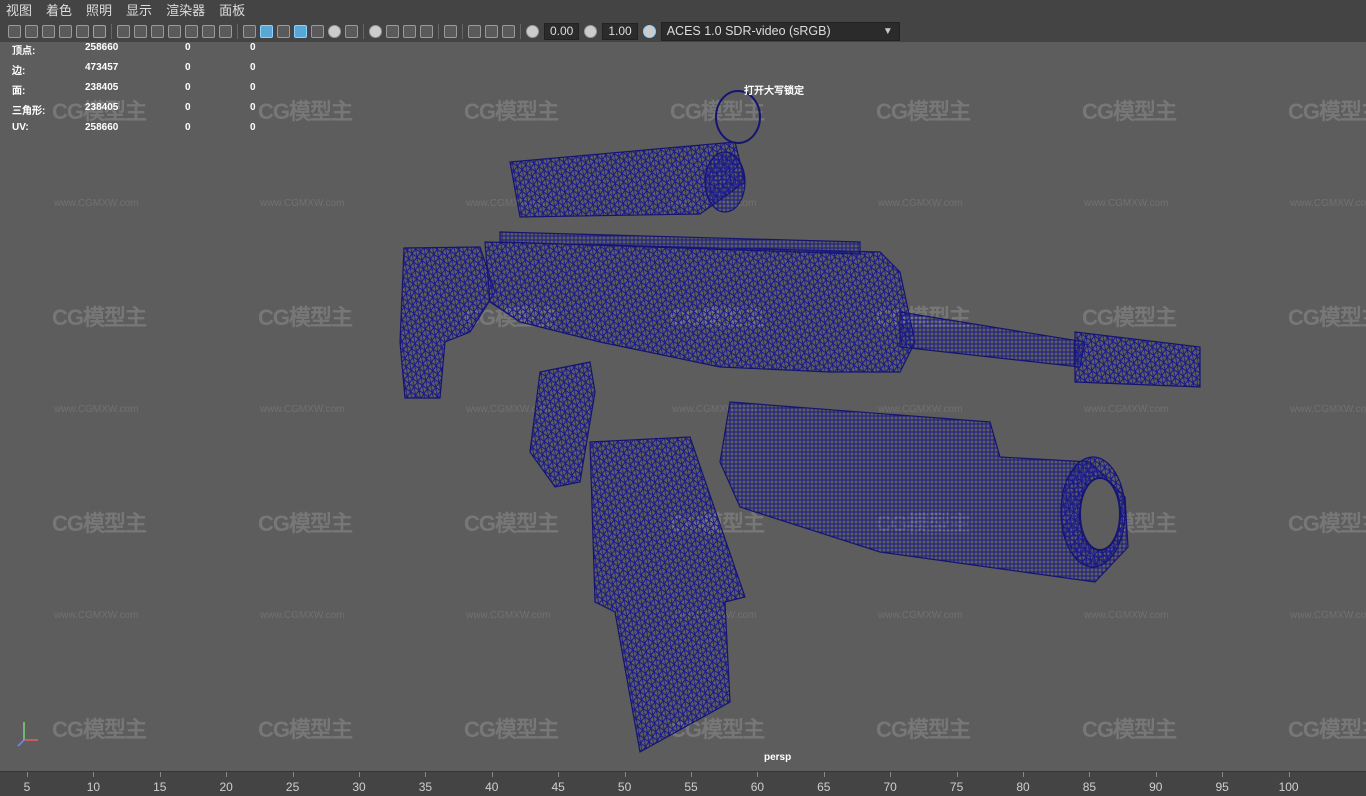 The width and height of the screenshot is (1366, 796). What do you see at coordinates (532, 31) in the screenshot?
I see `exposure-icon` at bounding box center [532, 31].